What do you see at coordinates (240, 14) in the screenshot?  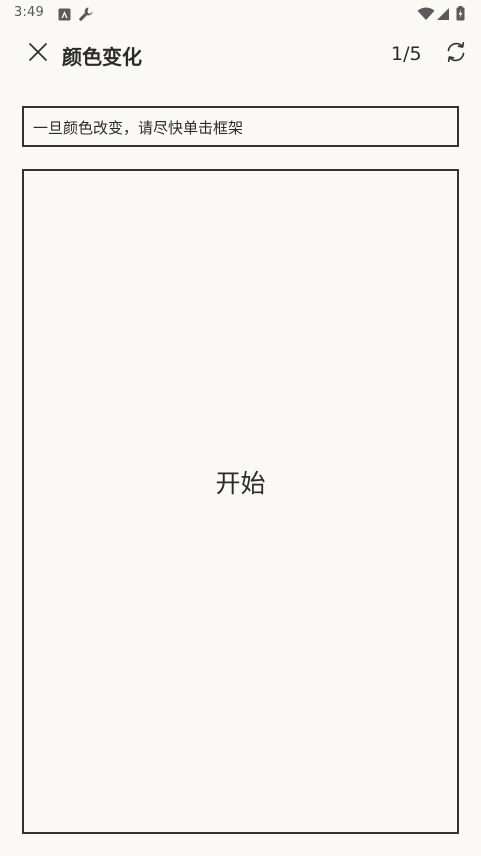 I see `status-bar: 3:49` at bounding box center [240, 14].